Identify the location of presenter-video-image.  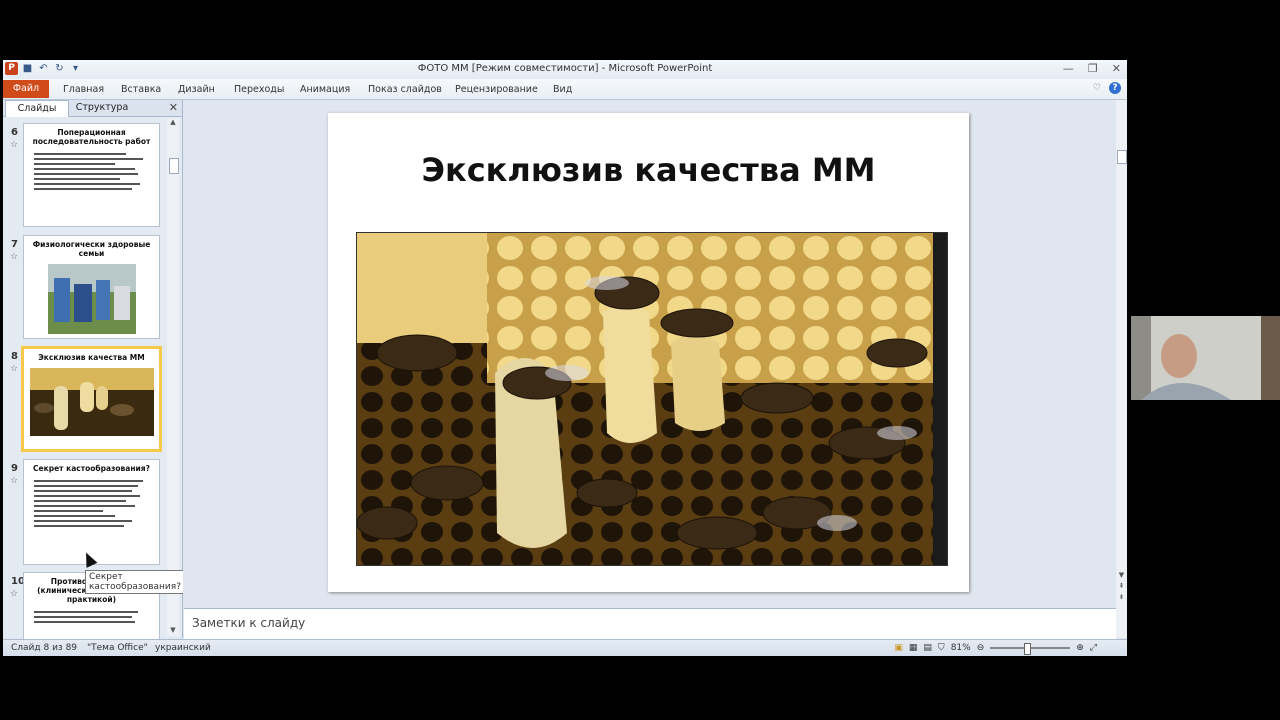
(1205, 358).